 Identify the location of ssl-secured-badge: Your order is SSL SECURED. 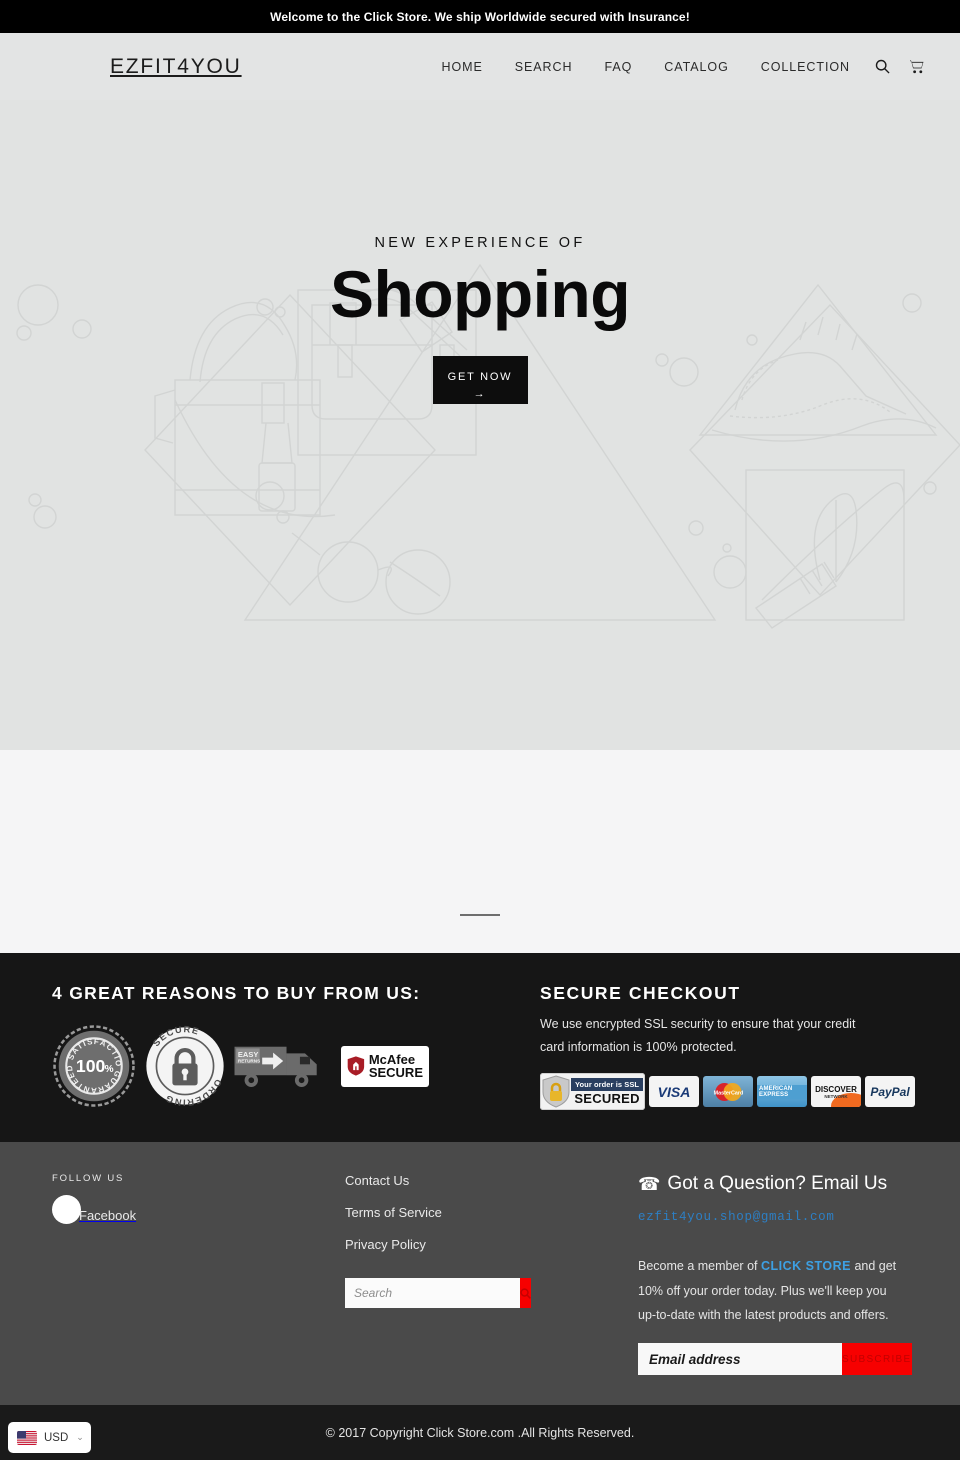
(592, 1092).